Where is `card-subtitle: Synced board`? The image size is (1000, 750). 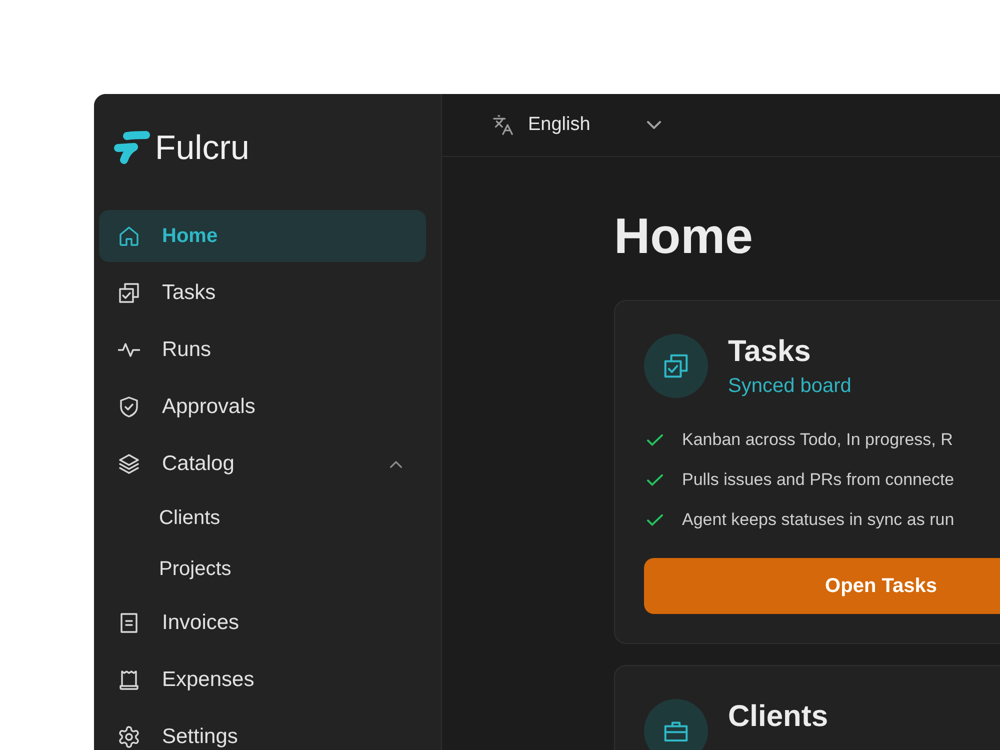 card-subtitle: Synced board is located at coordinates (790, 386).